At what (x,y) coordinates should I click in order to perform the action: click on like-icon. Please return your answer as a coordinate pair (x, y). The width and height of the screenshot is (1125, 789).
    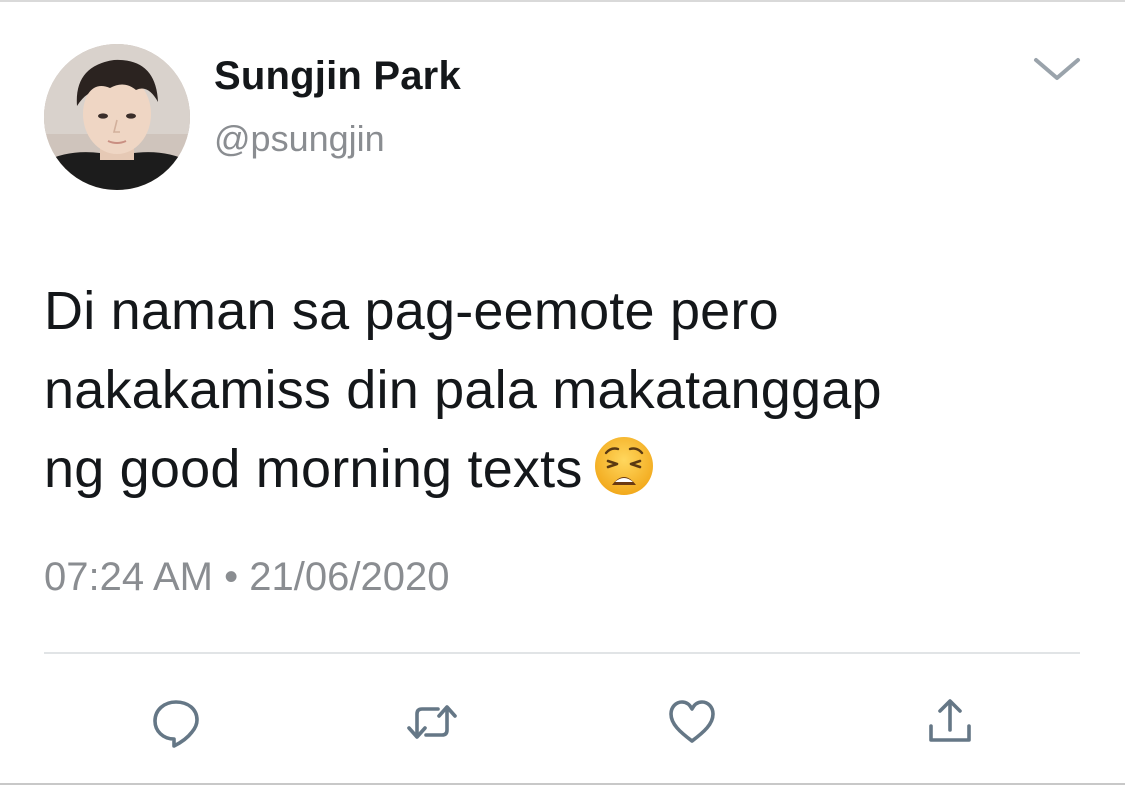
    Looking at the image, I should click on (692, 721).